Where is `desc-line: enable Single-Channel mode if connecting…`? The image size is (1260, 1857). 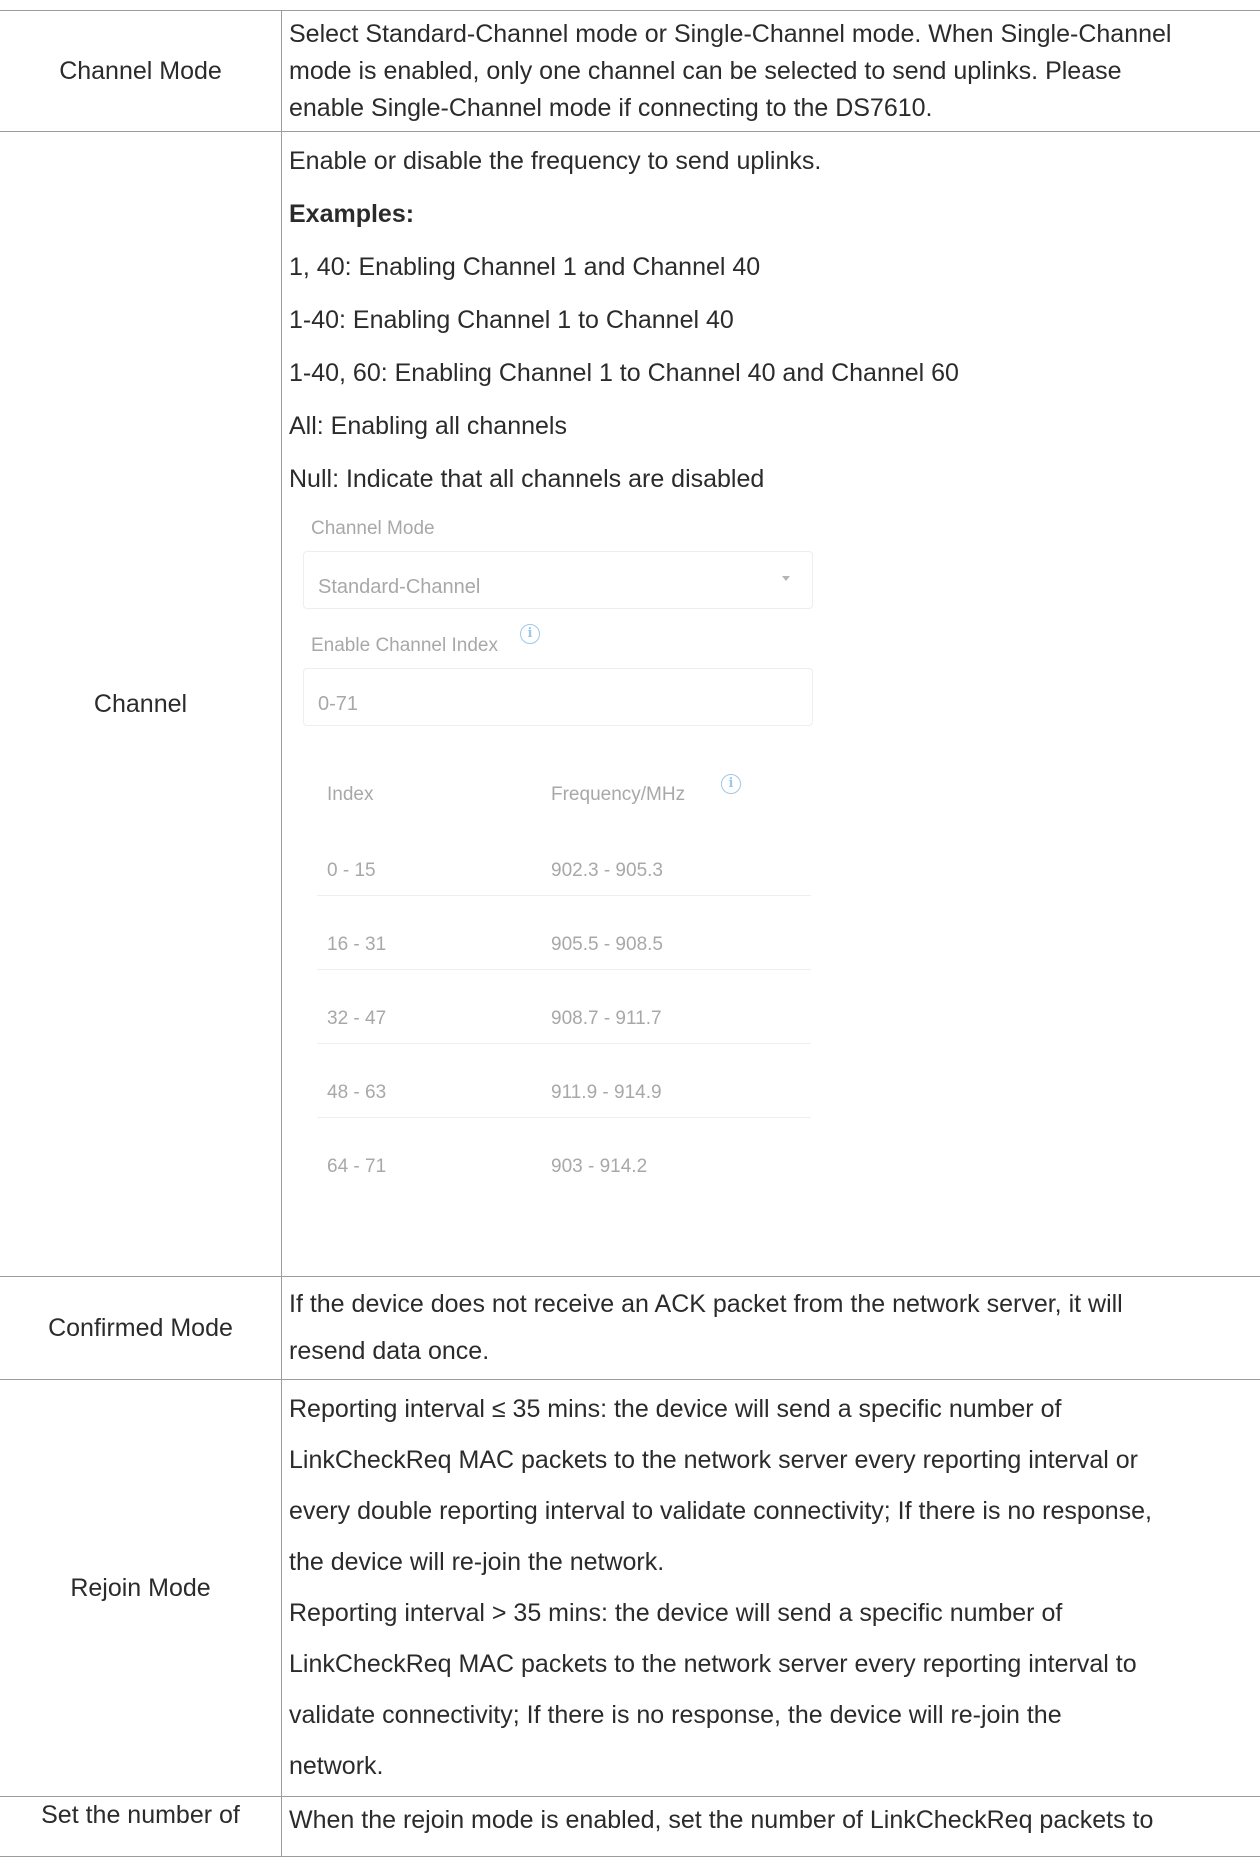 desc-line: enable Single-Channel mode if connecting… is located at coordinates (774, 108).